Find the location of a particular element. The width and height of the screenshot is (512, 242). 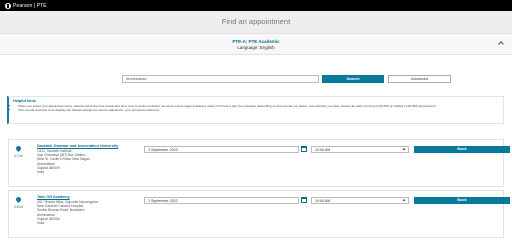

page-title: Find an appointment is located at coordinates (256, 21).